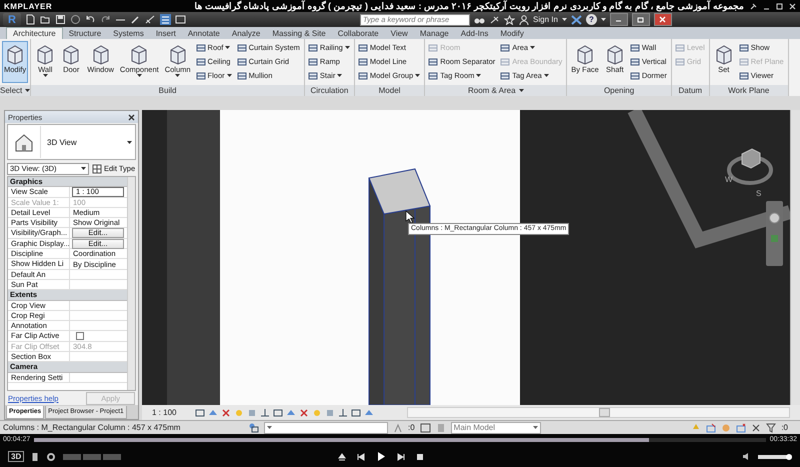  Describe the element at coordinates (135, 19) in the screenshot. I see `pencil-icon` at that location.